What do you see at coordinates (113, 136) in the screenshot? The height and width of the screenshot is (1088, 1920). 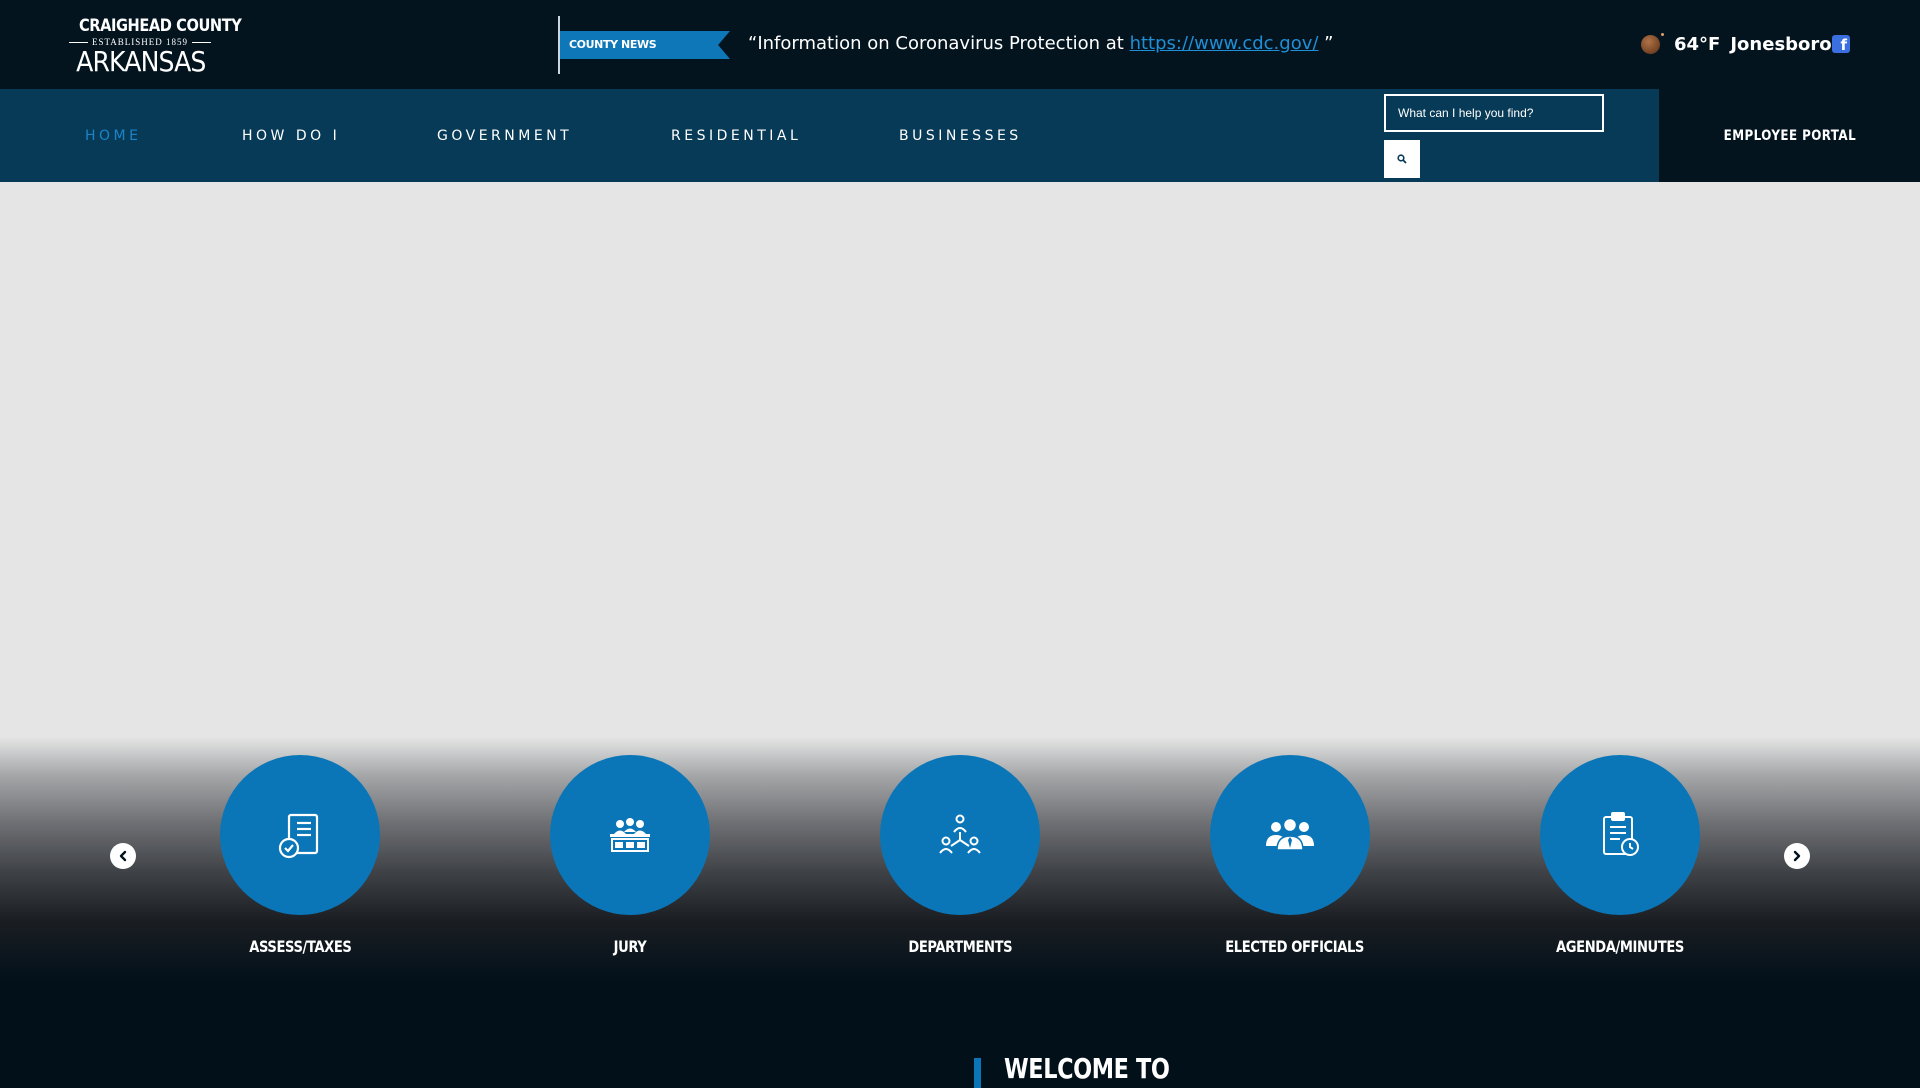 I see `nav-item-home: HOME` at bounding box center [113, 136].